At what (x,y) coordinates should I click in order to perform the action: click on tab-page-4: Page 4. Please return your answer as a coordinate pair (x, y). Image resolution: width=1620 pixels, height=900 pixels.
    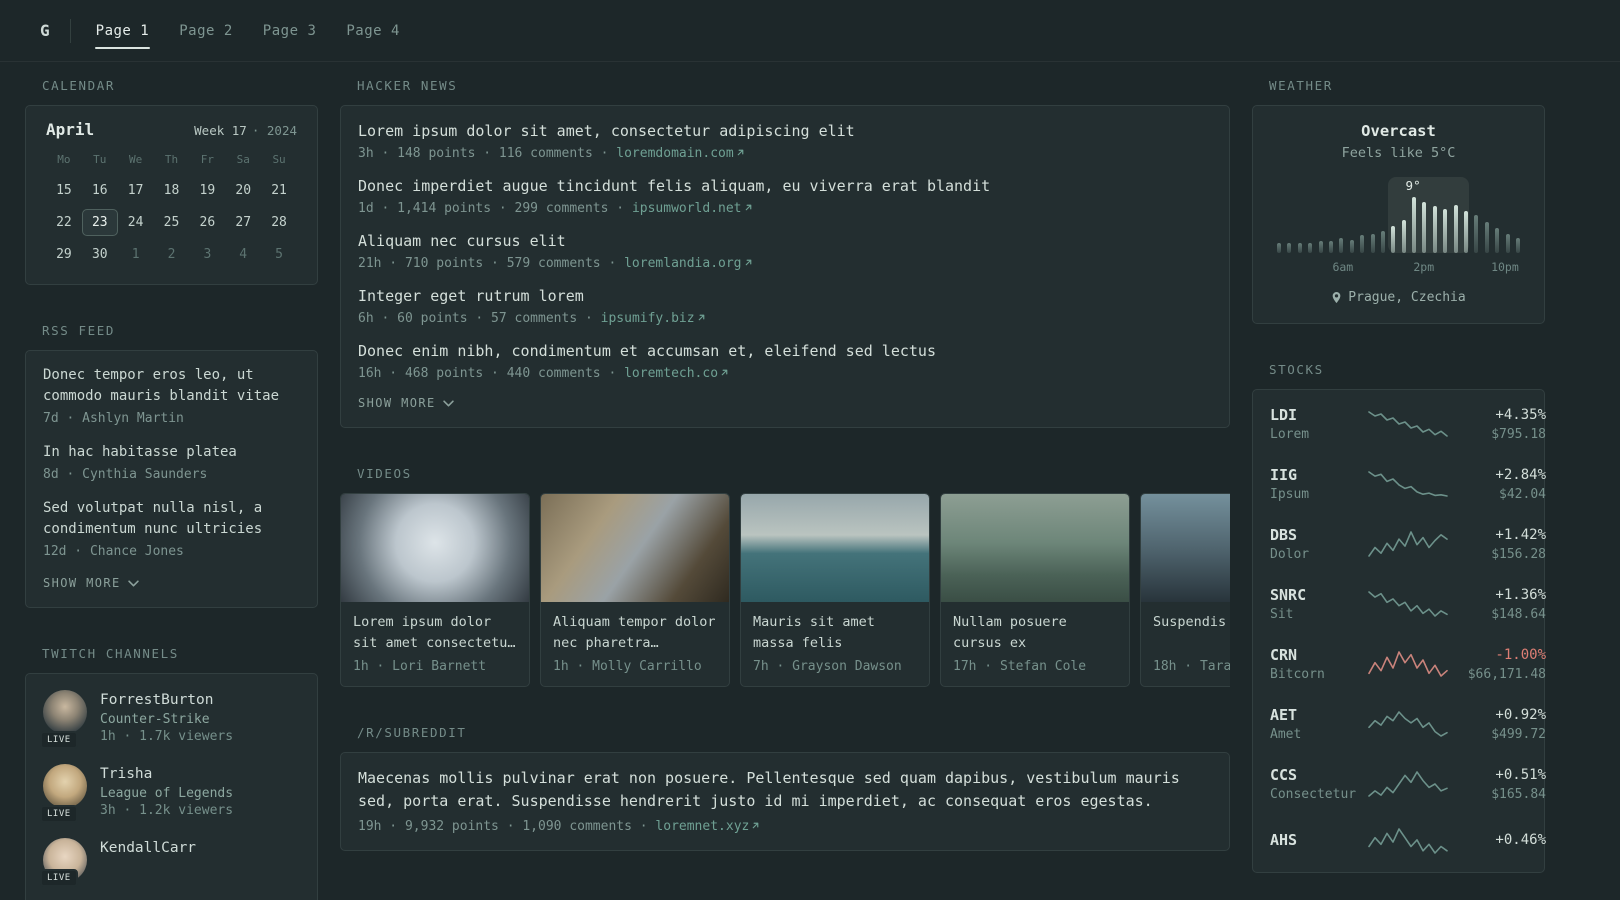
    Looking at the image, I should click on (373, 31).